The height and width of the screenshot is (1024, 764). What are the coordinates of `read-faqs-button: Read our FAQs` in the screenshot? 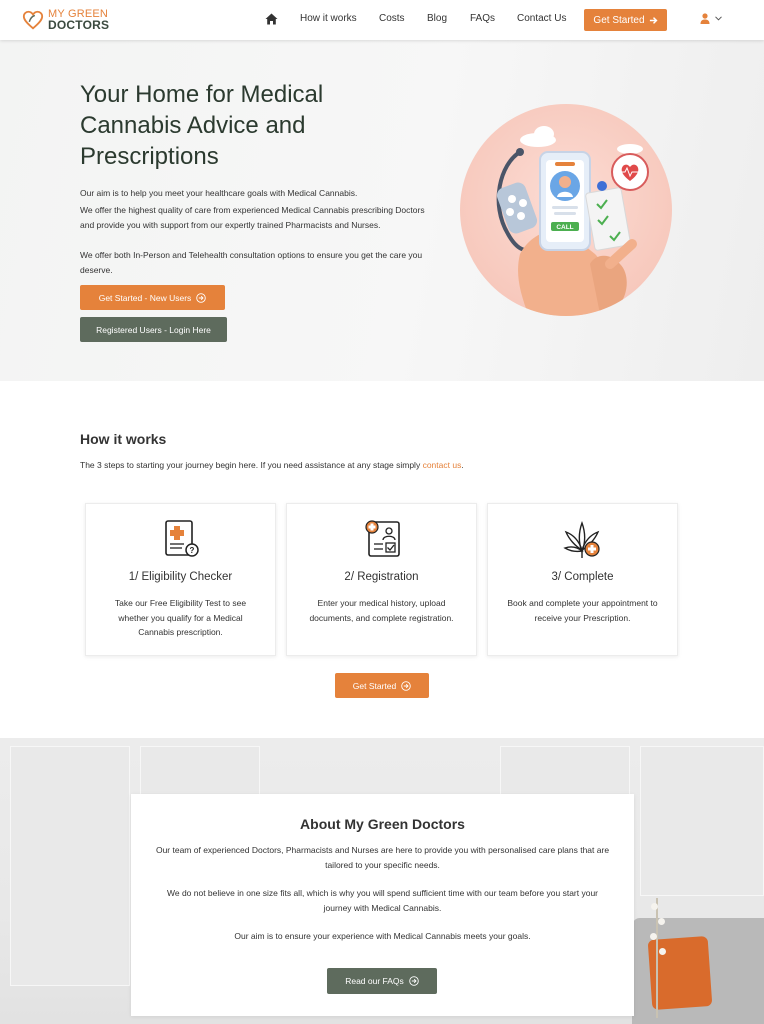 It's located at (382, 981).